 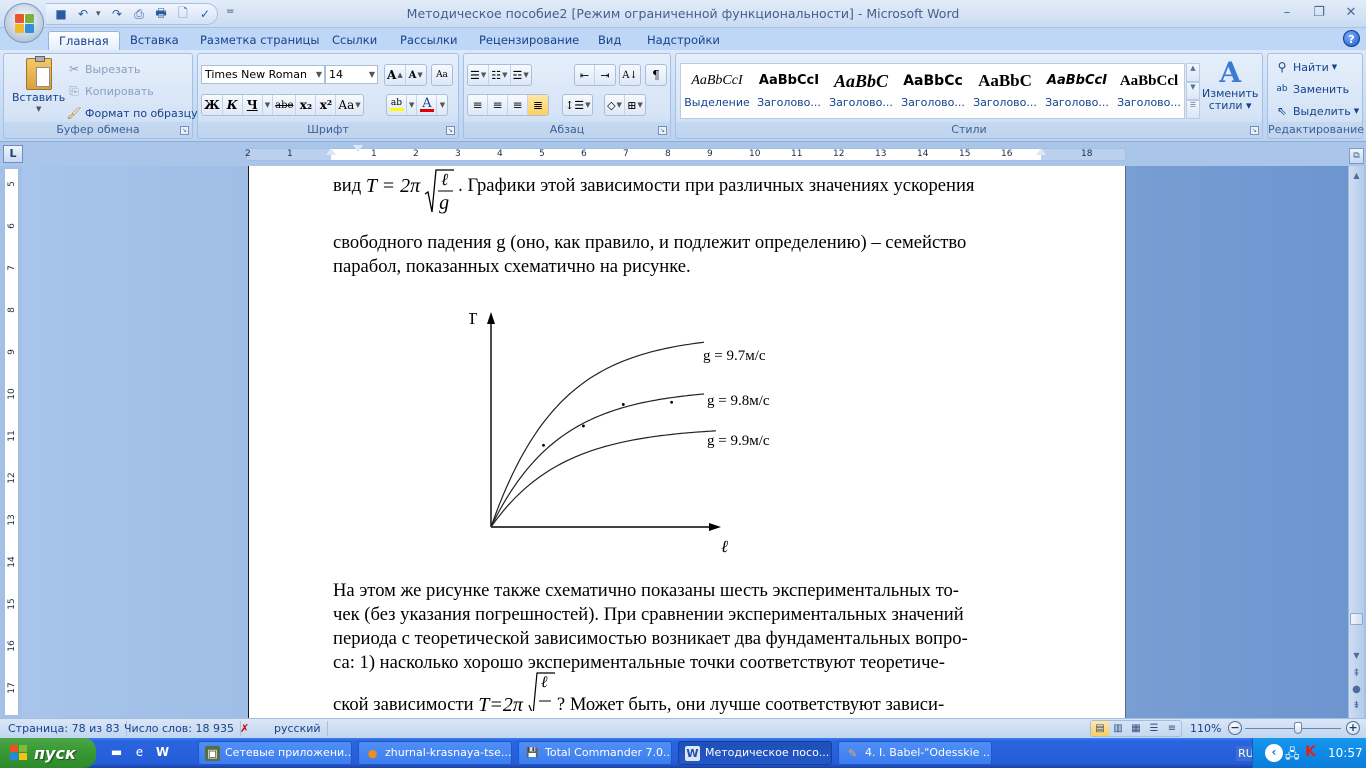 I want to click on paste-dropdown-icon: ▼, so click(x=38, y=109).